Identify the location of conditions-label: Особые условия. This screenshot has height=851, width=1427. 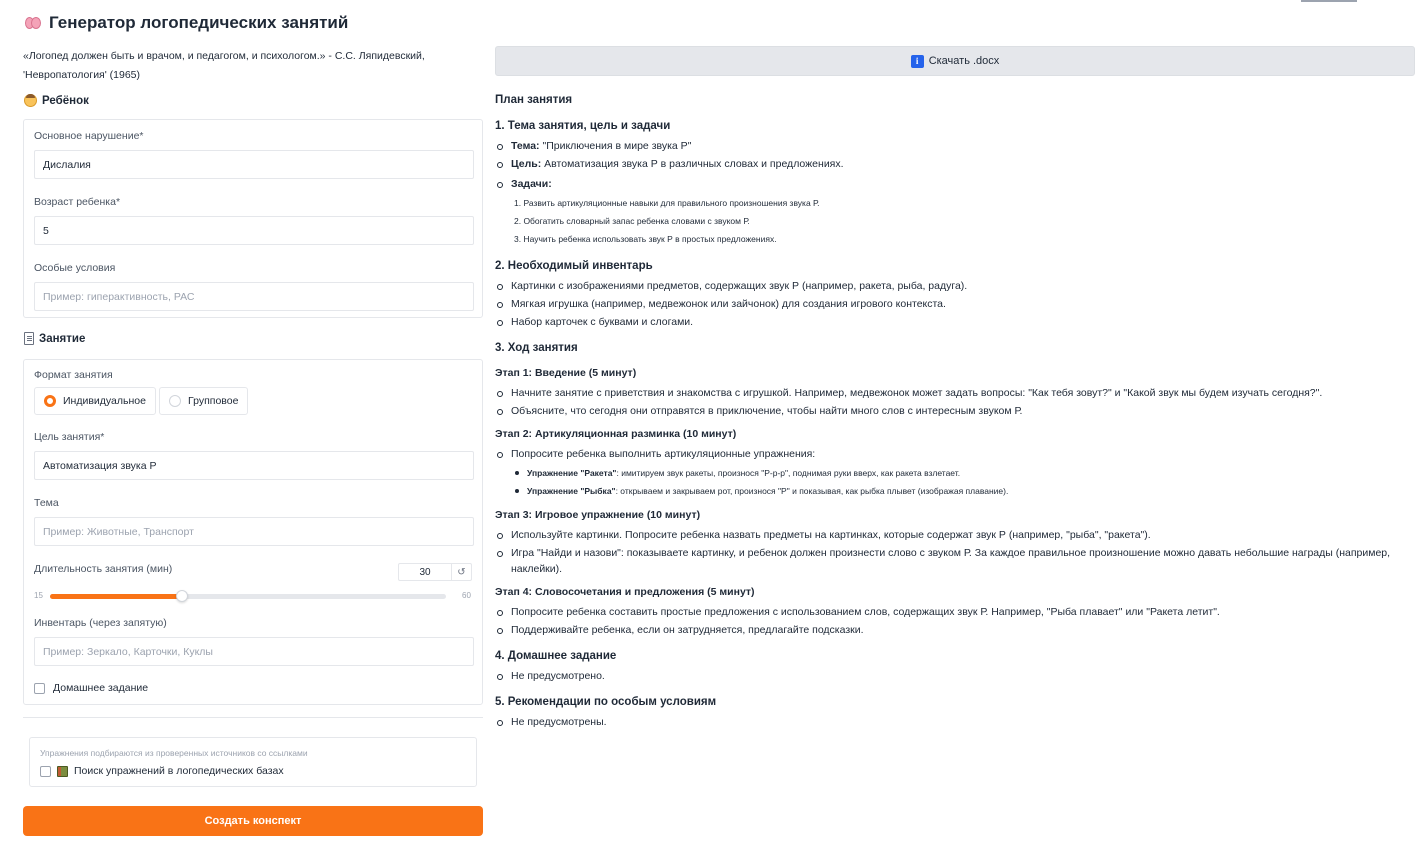
(75, 268).